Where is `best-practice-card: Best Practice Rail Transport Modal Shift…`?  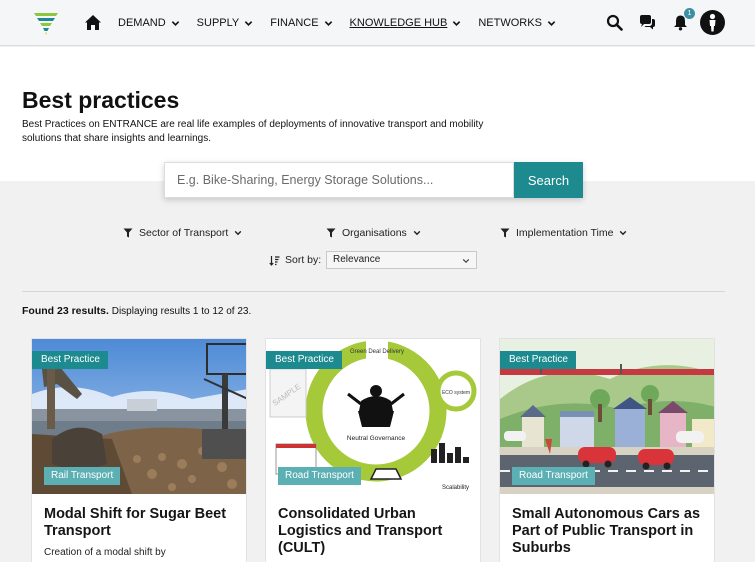
best-practice-card: Best Practice Rail Transport Modal Shift… is located at coordinates (139, 450).